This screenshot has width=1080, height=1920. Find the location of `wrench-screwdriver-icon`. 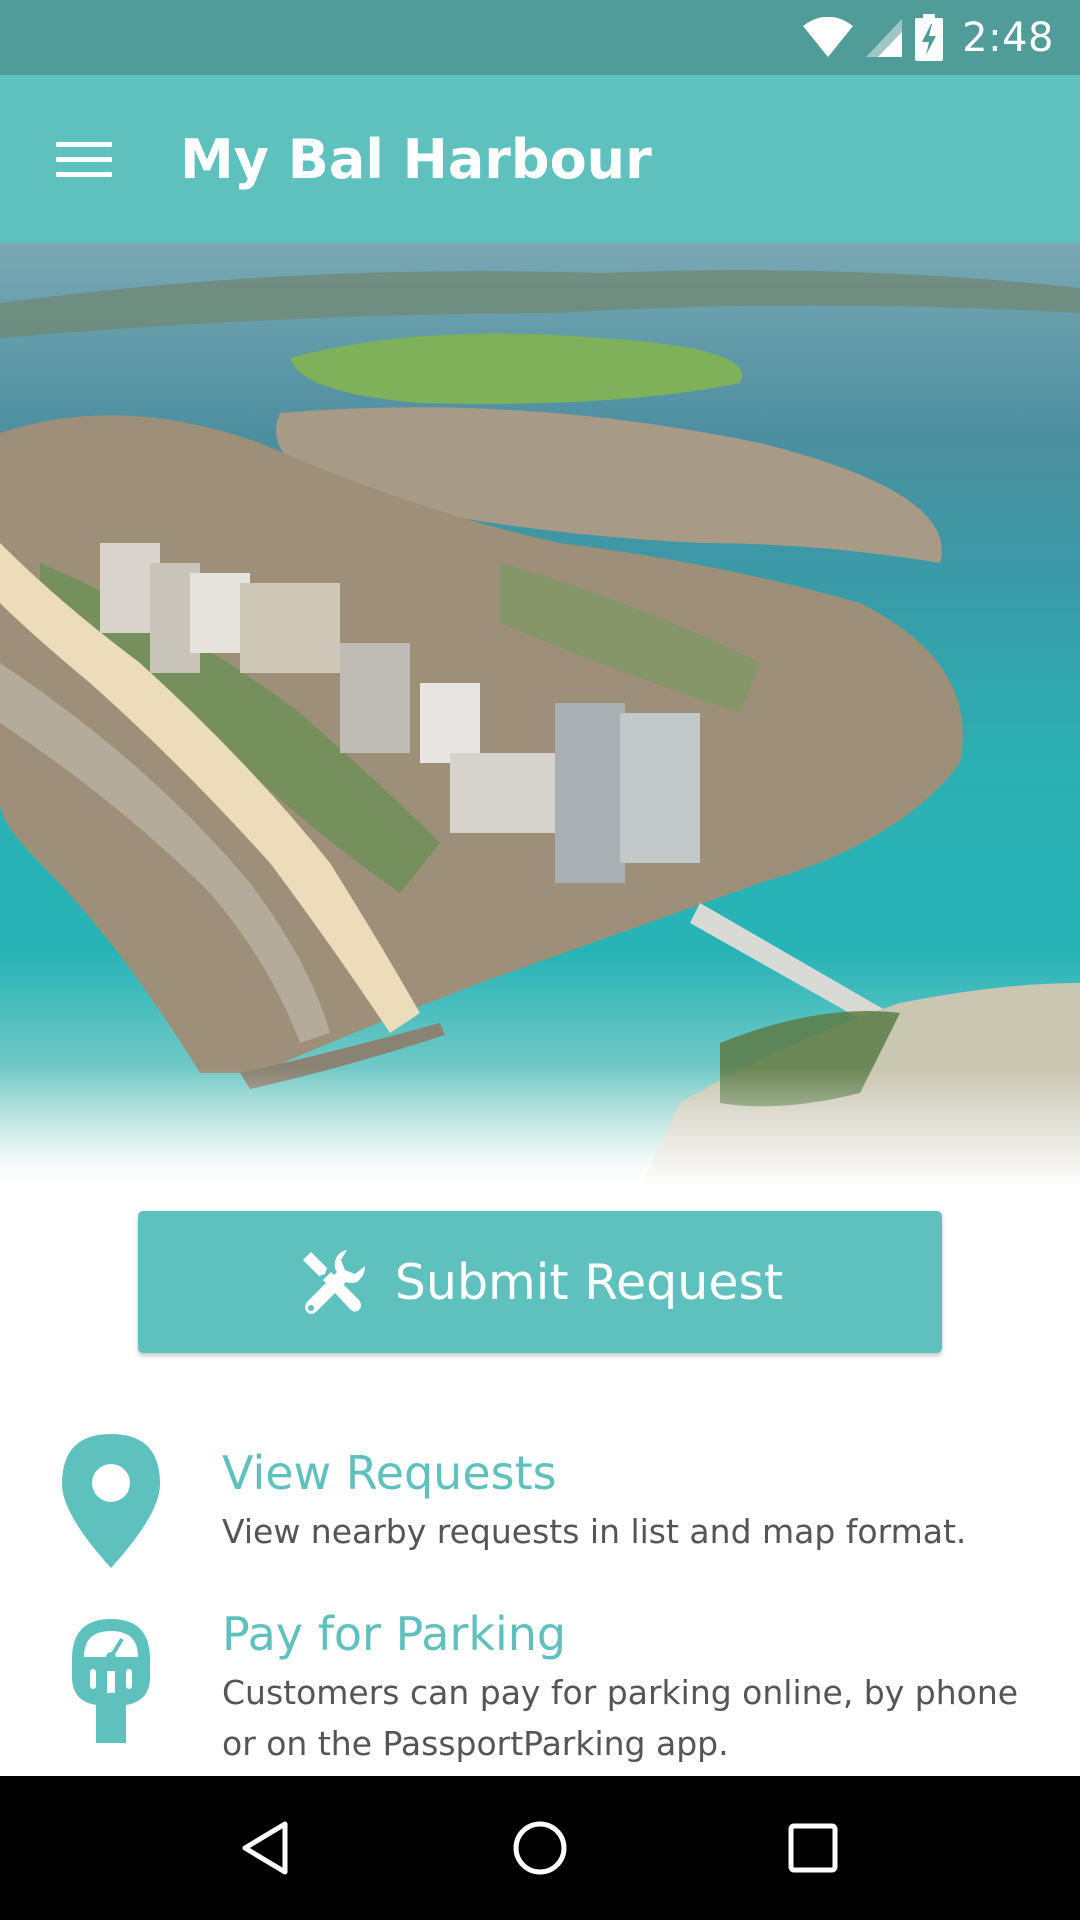

wrench-screwdriver-icon is located at coordinates (333, 1282).